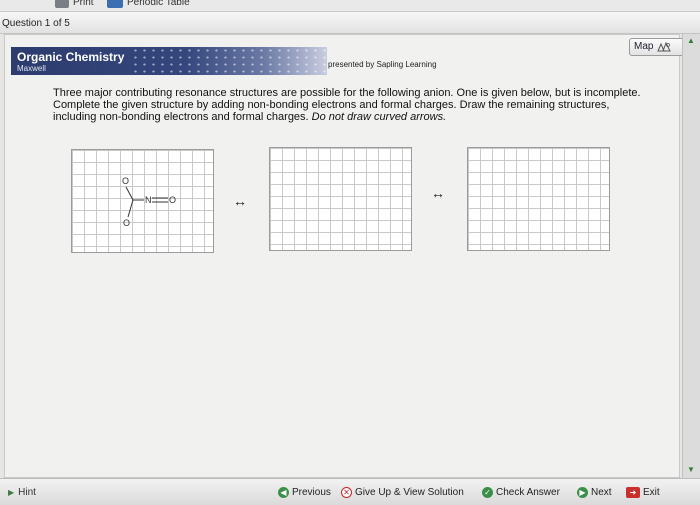  I want to click on check-answer-label: Check Answer, so click(528, 492).